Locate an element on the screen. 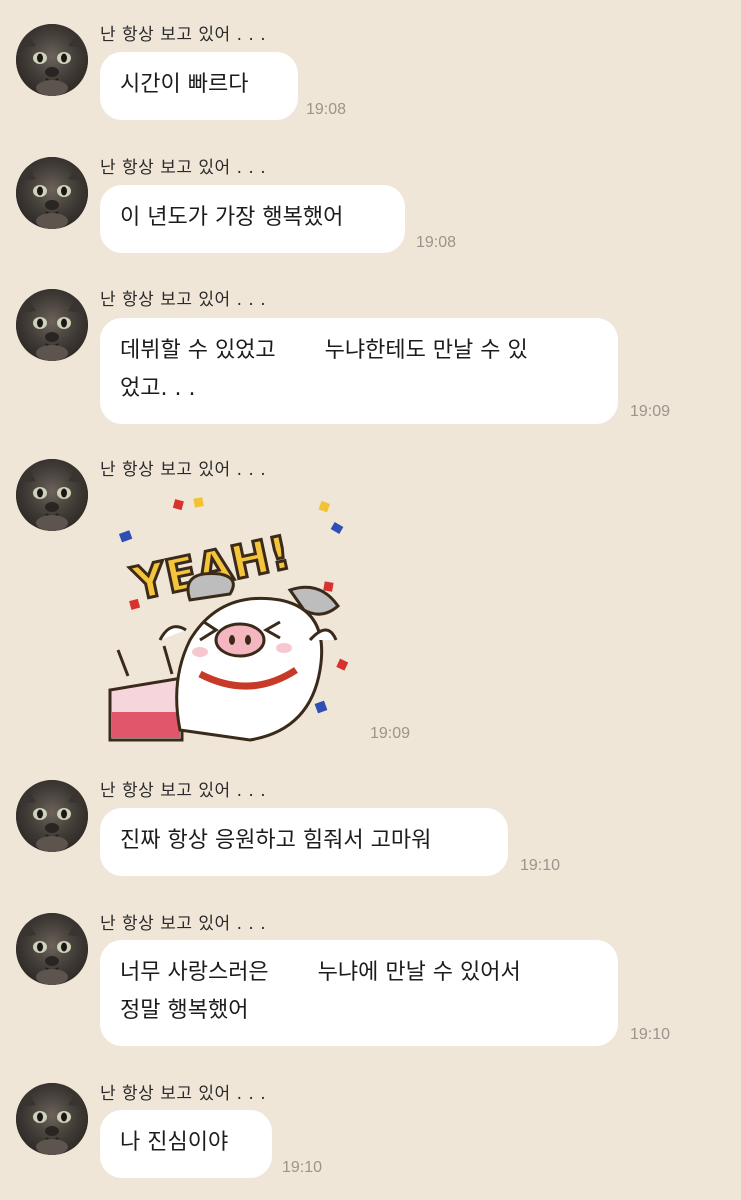 This screenshot has height=1200, width=741. message-bubble: 시간이 빠르다 is located at coordinates (199, 86).